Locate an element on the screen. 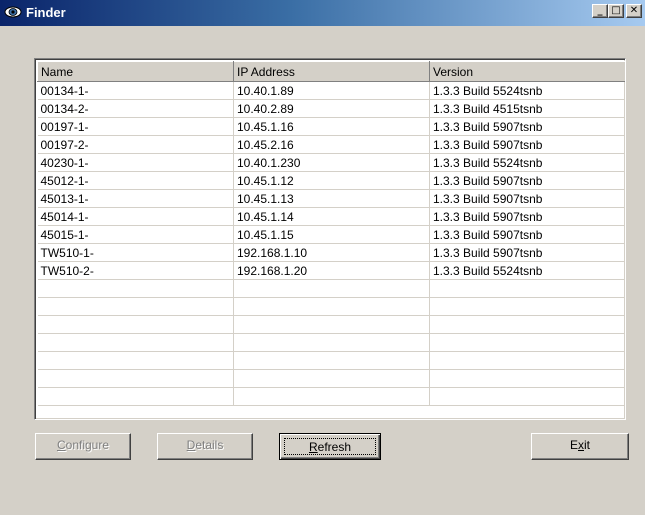 This screenshot has width=645, height=515. title-bar: Finder _ □ ✕ is located at coordinates (322, 13).